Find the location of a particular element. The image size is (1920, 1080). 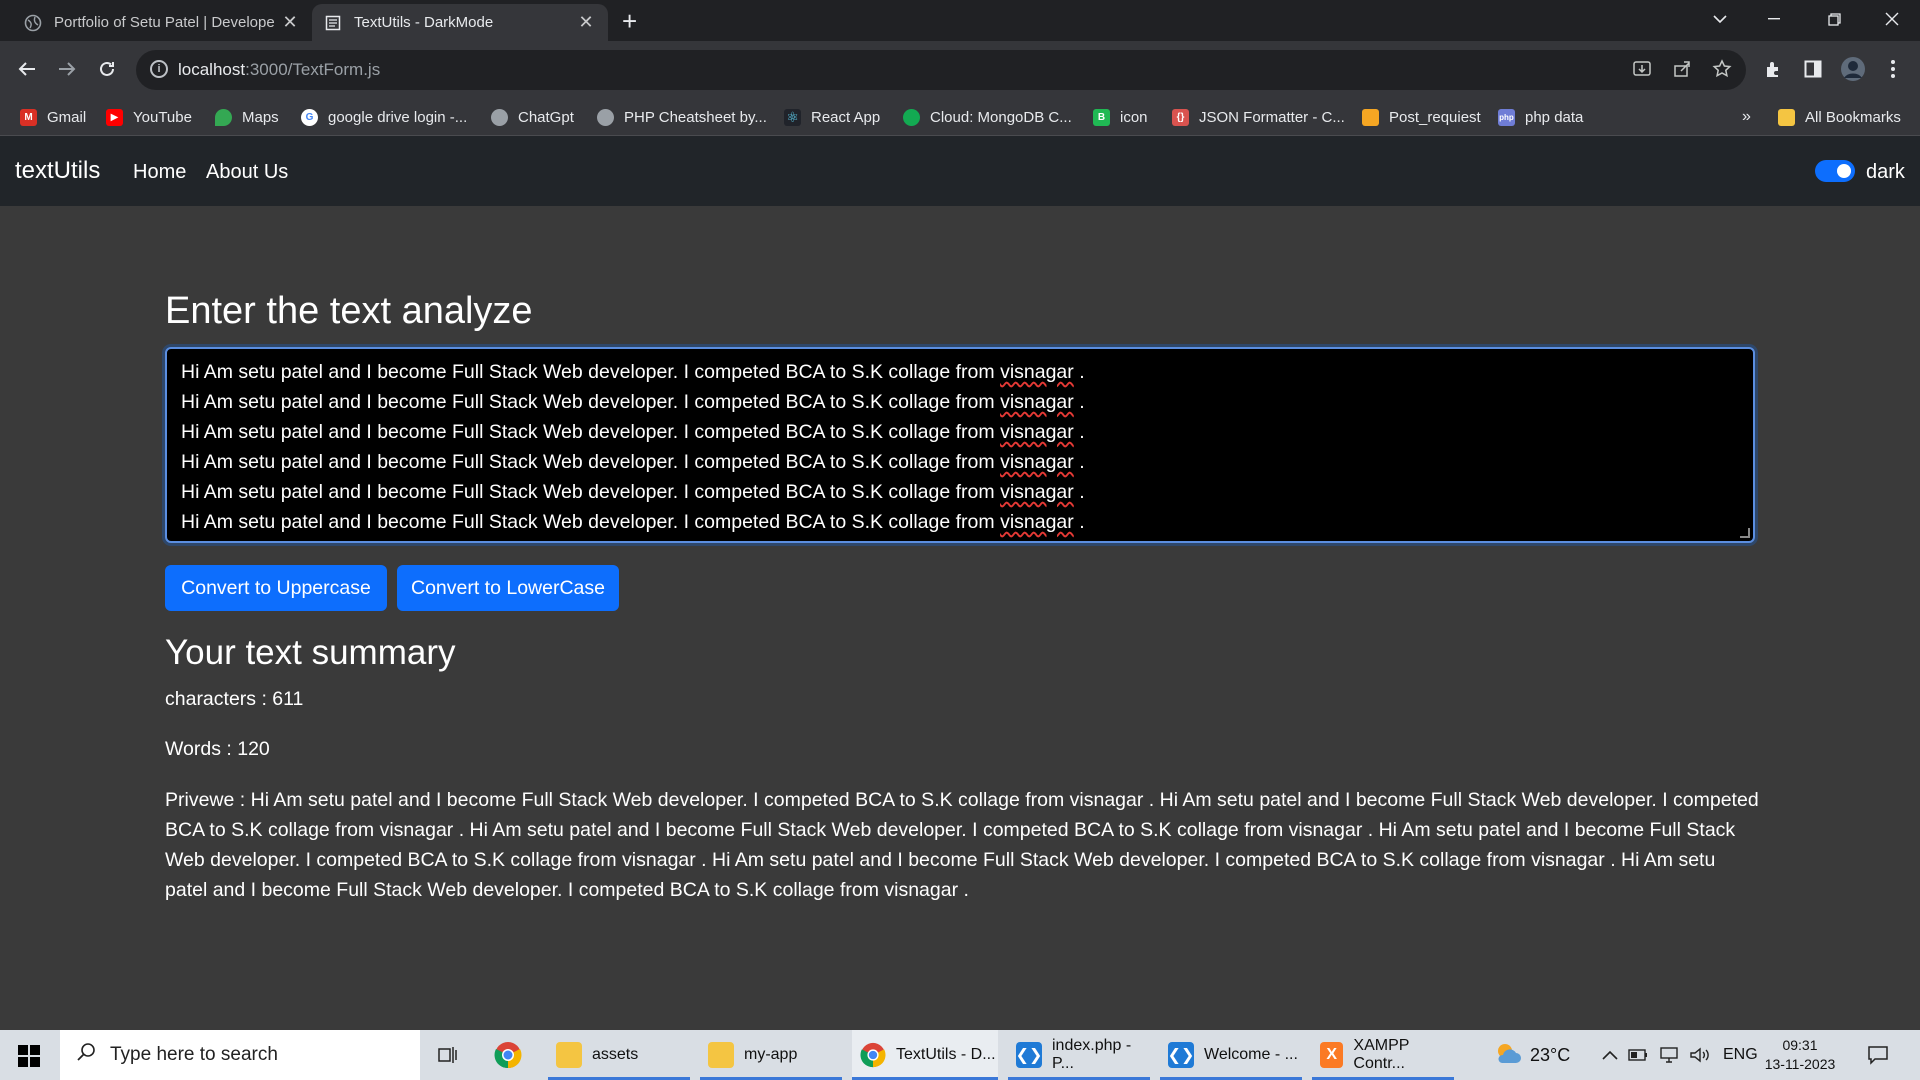

notifications-icon is located at coordinates (1878, 1055).